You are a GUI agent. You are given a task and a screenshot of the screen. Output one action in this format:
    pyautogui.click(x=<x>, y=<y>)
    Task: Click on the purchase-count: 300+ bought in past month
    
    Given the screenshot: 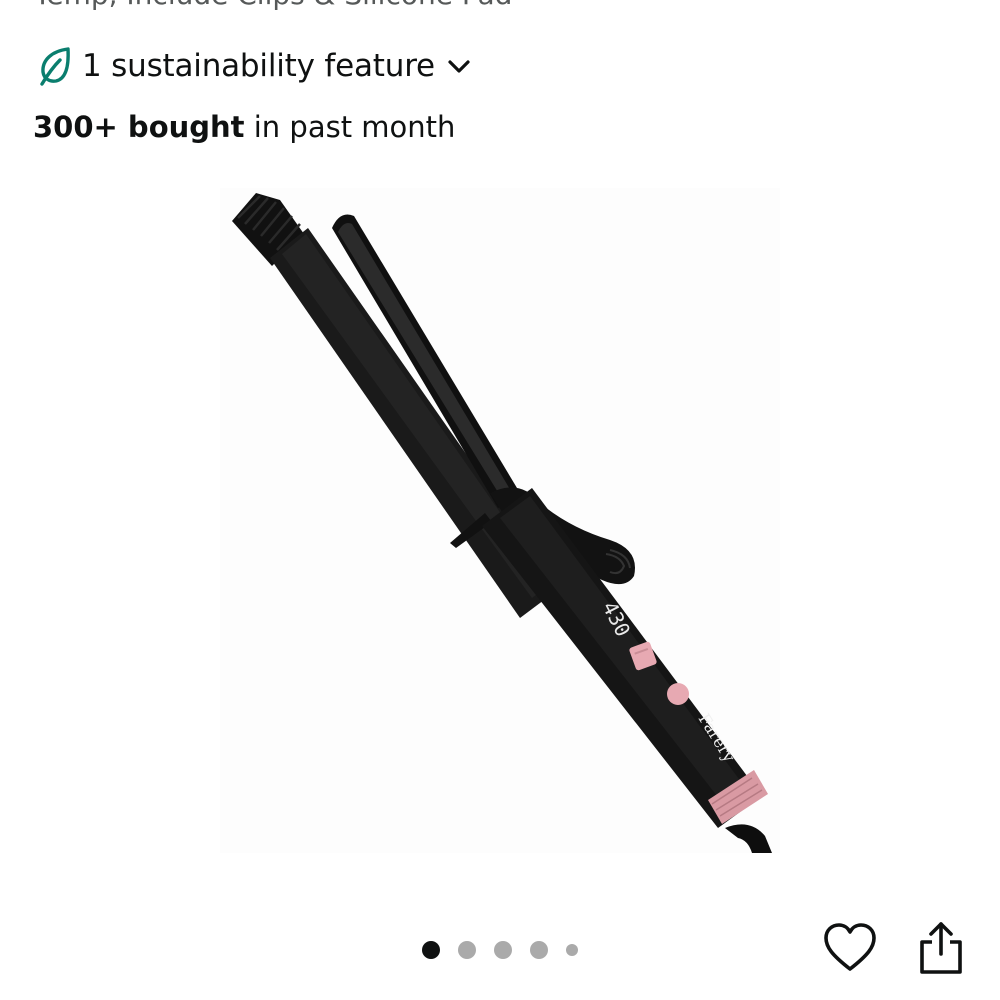 What is the action you would take?
    pyautogui.click(x=244, y=127)
    